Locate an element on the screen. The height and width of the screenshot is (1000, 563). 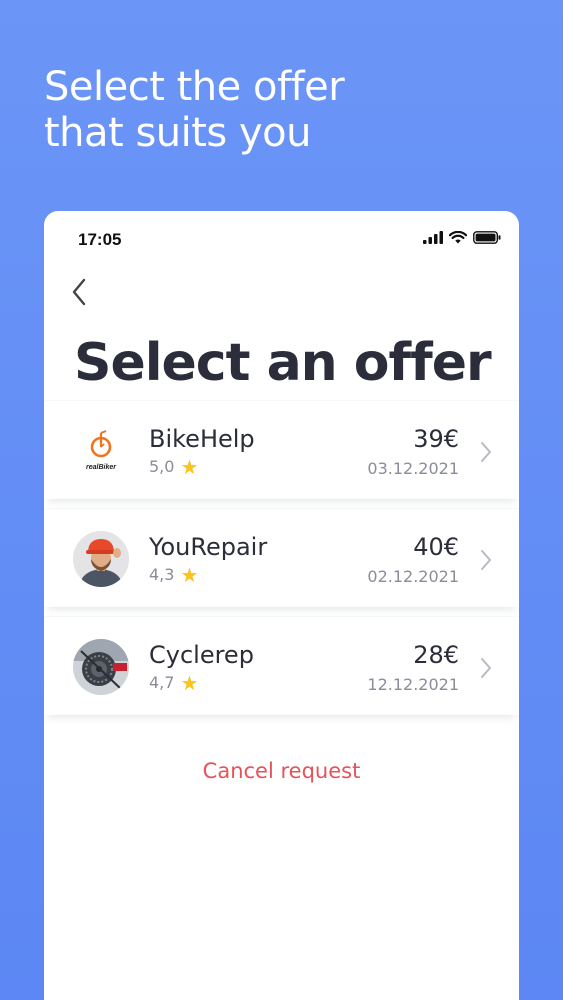
status-bar: 17:05 is located at coordinates (281, 239).